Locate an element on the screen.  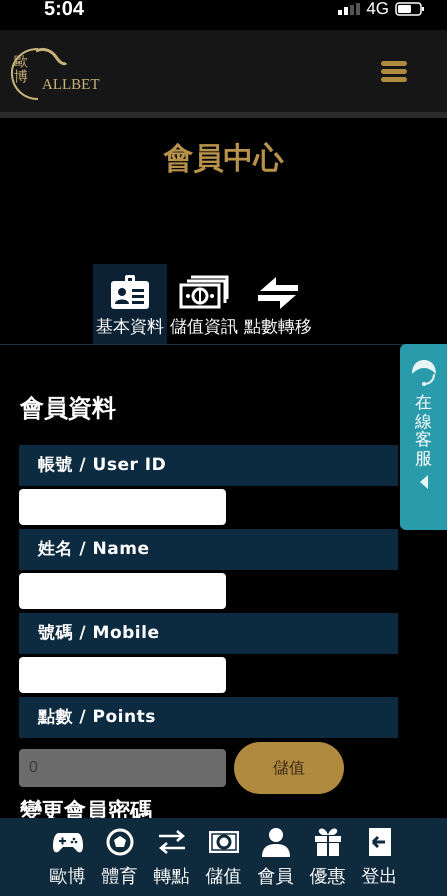
cash-icon is located at coordinates (224, 842).